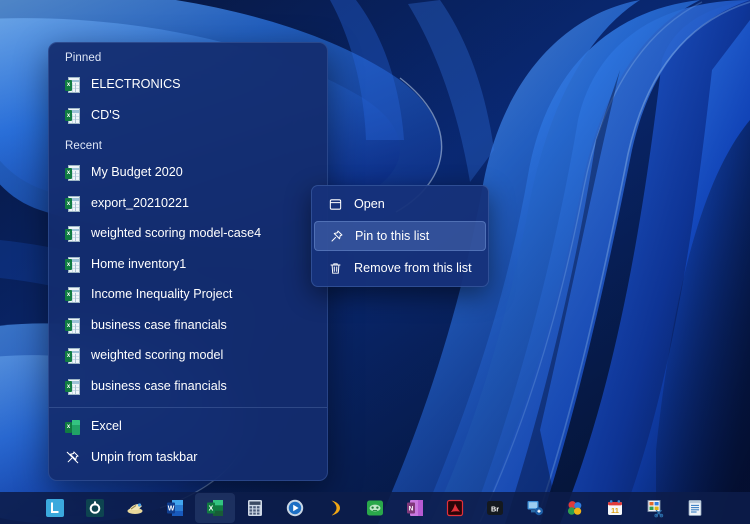 The height and width of the screenshot is (524, 750). I want to click on media-player-icon, so click(295, 508).